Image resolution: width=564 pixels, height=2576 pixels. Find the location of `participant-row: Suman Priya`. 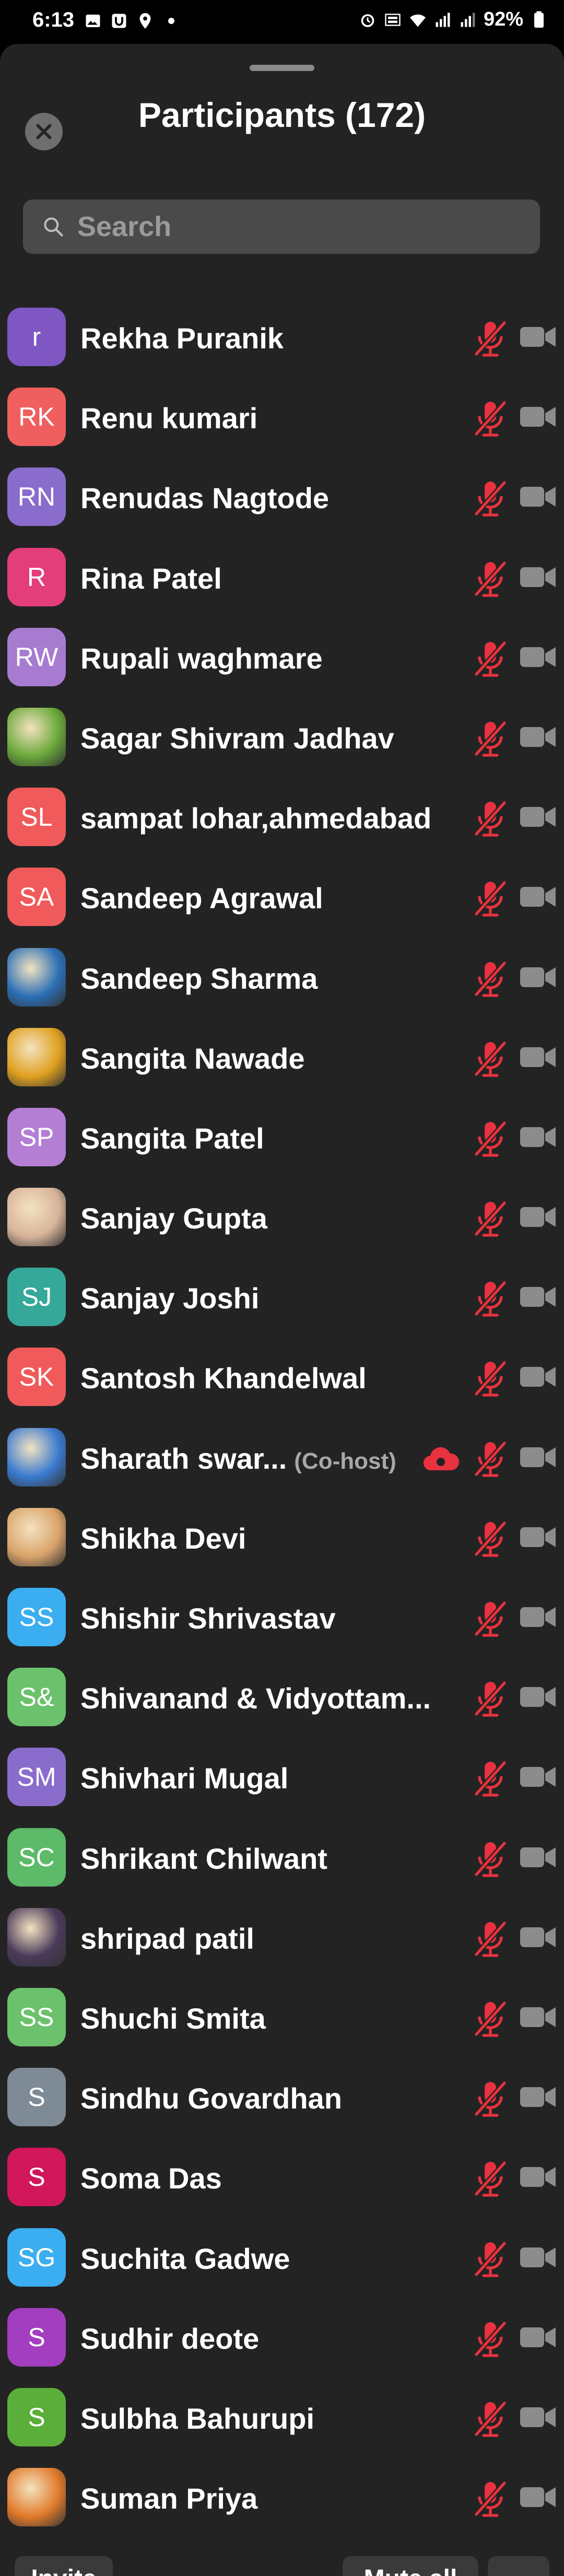

participant-row: Suman Priya is located at coordinates (282, 2498).